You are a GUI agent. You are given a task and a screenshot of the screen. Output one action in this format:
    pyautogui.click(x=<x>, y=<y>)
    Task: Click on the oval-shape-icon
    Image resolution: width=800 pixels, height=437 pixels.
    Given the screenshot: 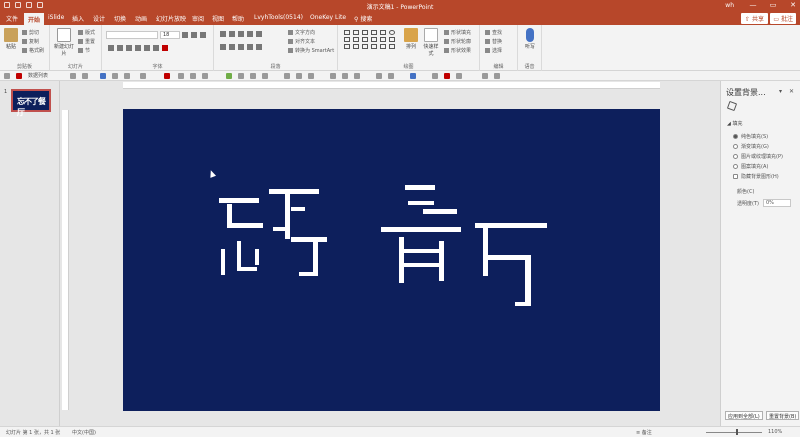 What is the action you would take?
    pyautogui.click(x=392, y=32)
    